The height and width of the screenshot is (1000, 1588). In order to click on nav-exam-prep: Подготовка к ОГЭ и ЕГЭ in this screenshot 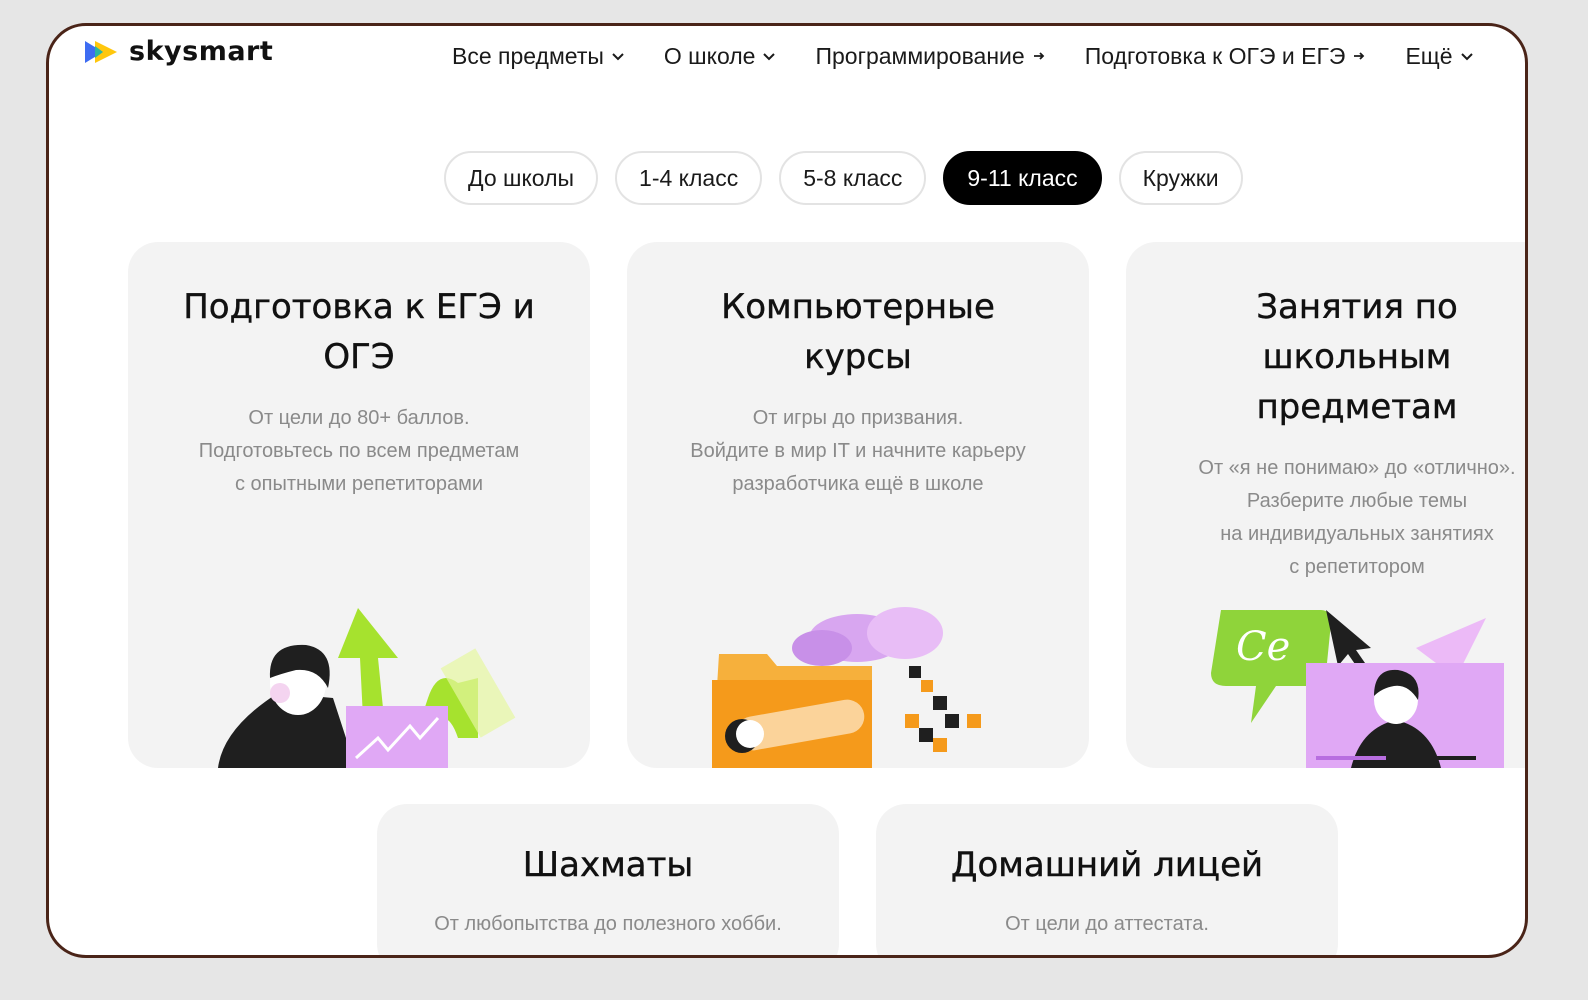, I will do `click(1226, 56)`.